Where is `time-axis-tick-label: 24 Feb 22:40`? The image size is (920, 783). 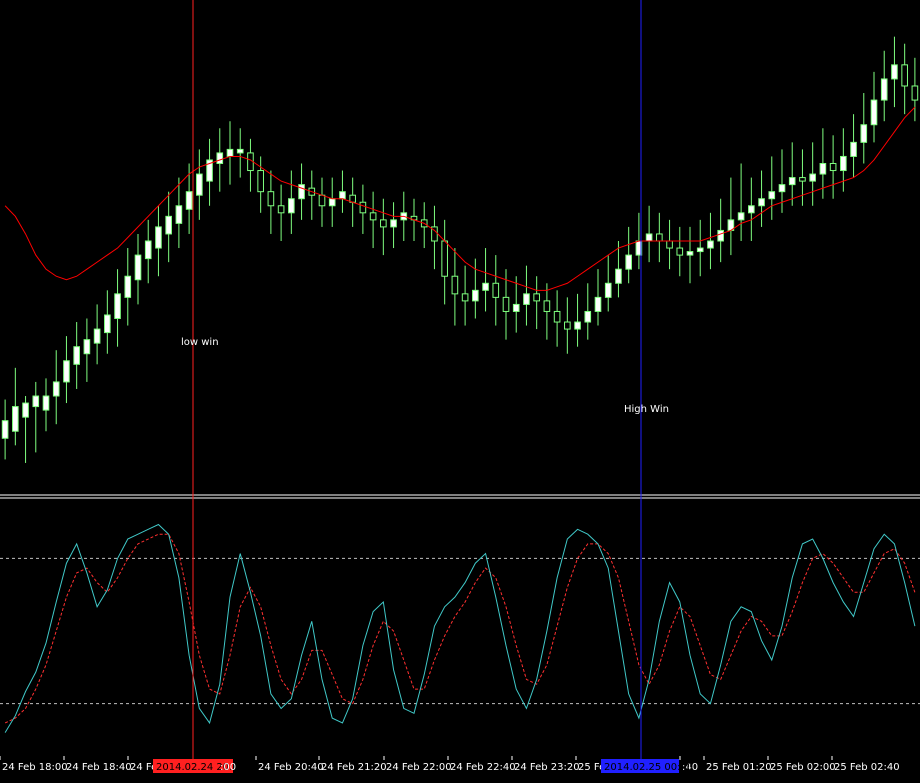 time-axis-tick-label: 24 Feb 22:40 is located at coordinates (483, 767).